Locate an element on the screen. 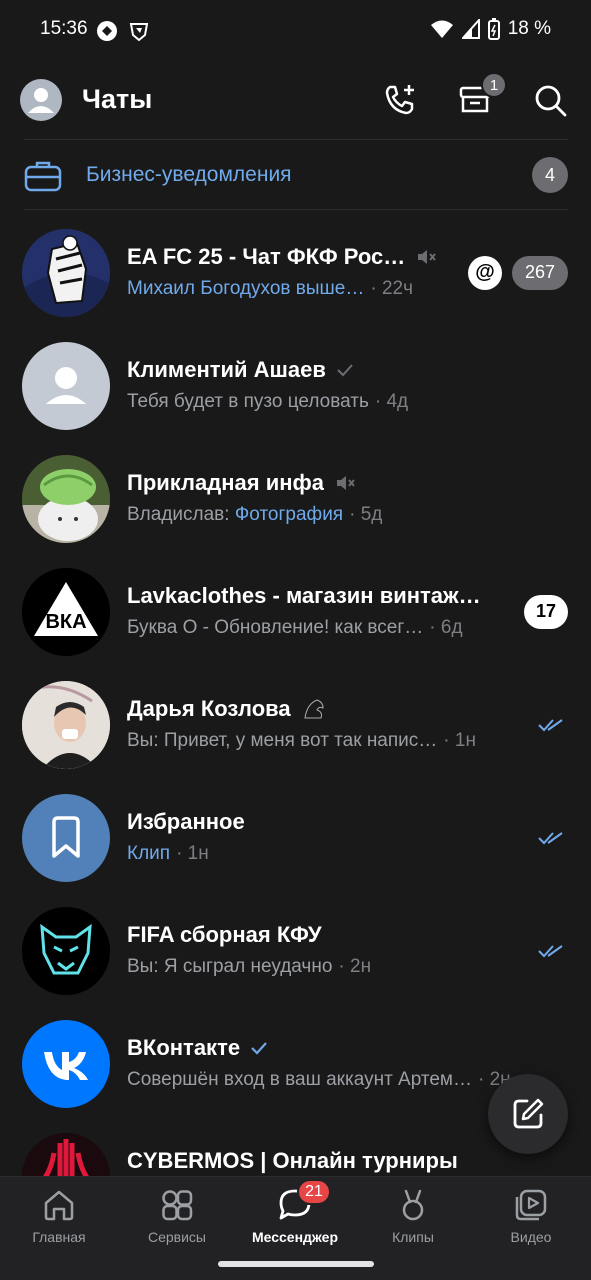 The width and height of the screenshot is (591, 1280). profile-avatar is located at coordinates (41, 100).